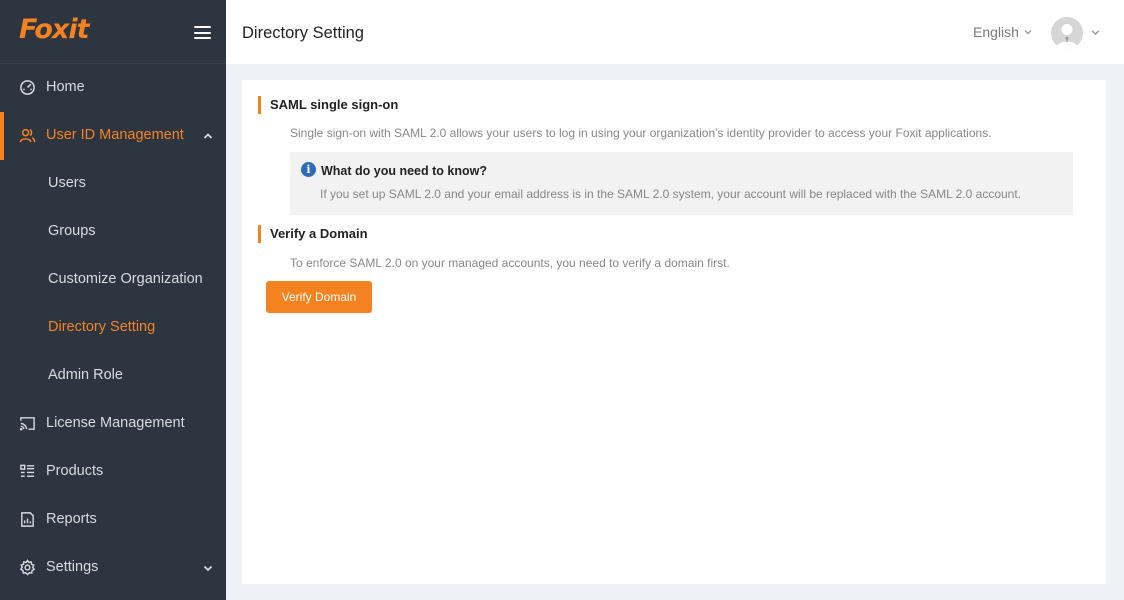  What do you see at coordinates (313, 234) in the screenshot?
I see `verify-domain-section-title: Verify a Domain` at bounding box center [313, 234].